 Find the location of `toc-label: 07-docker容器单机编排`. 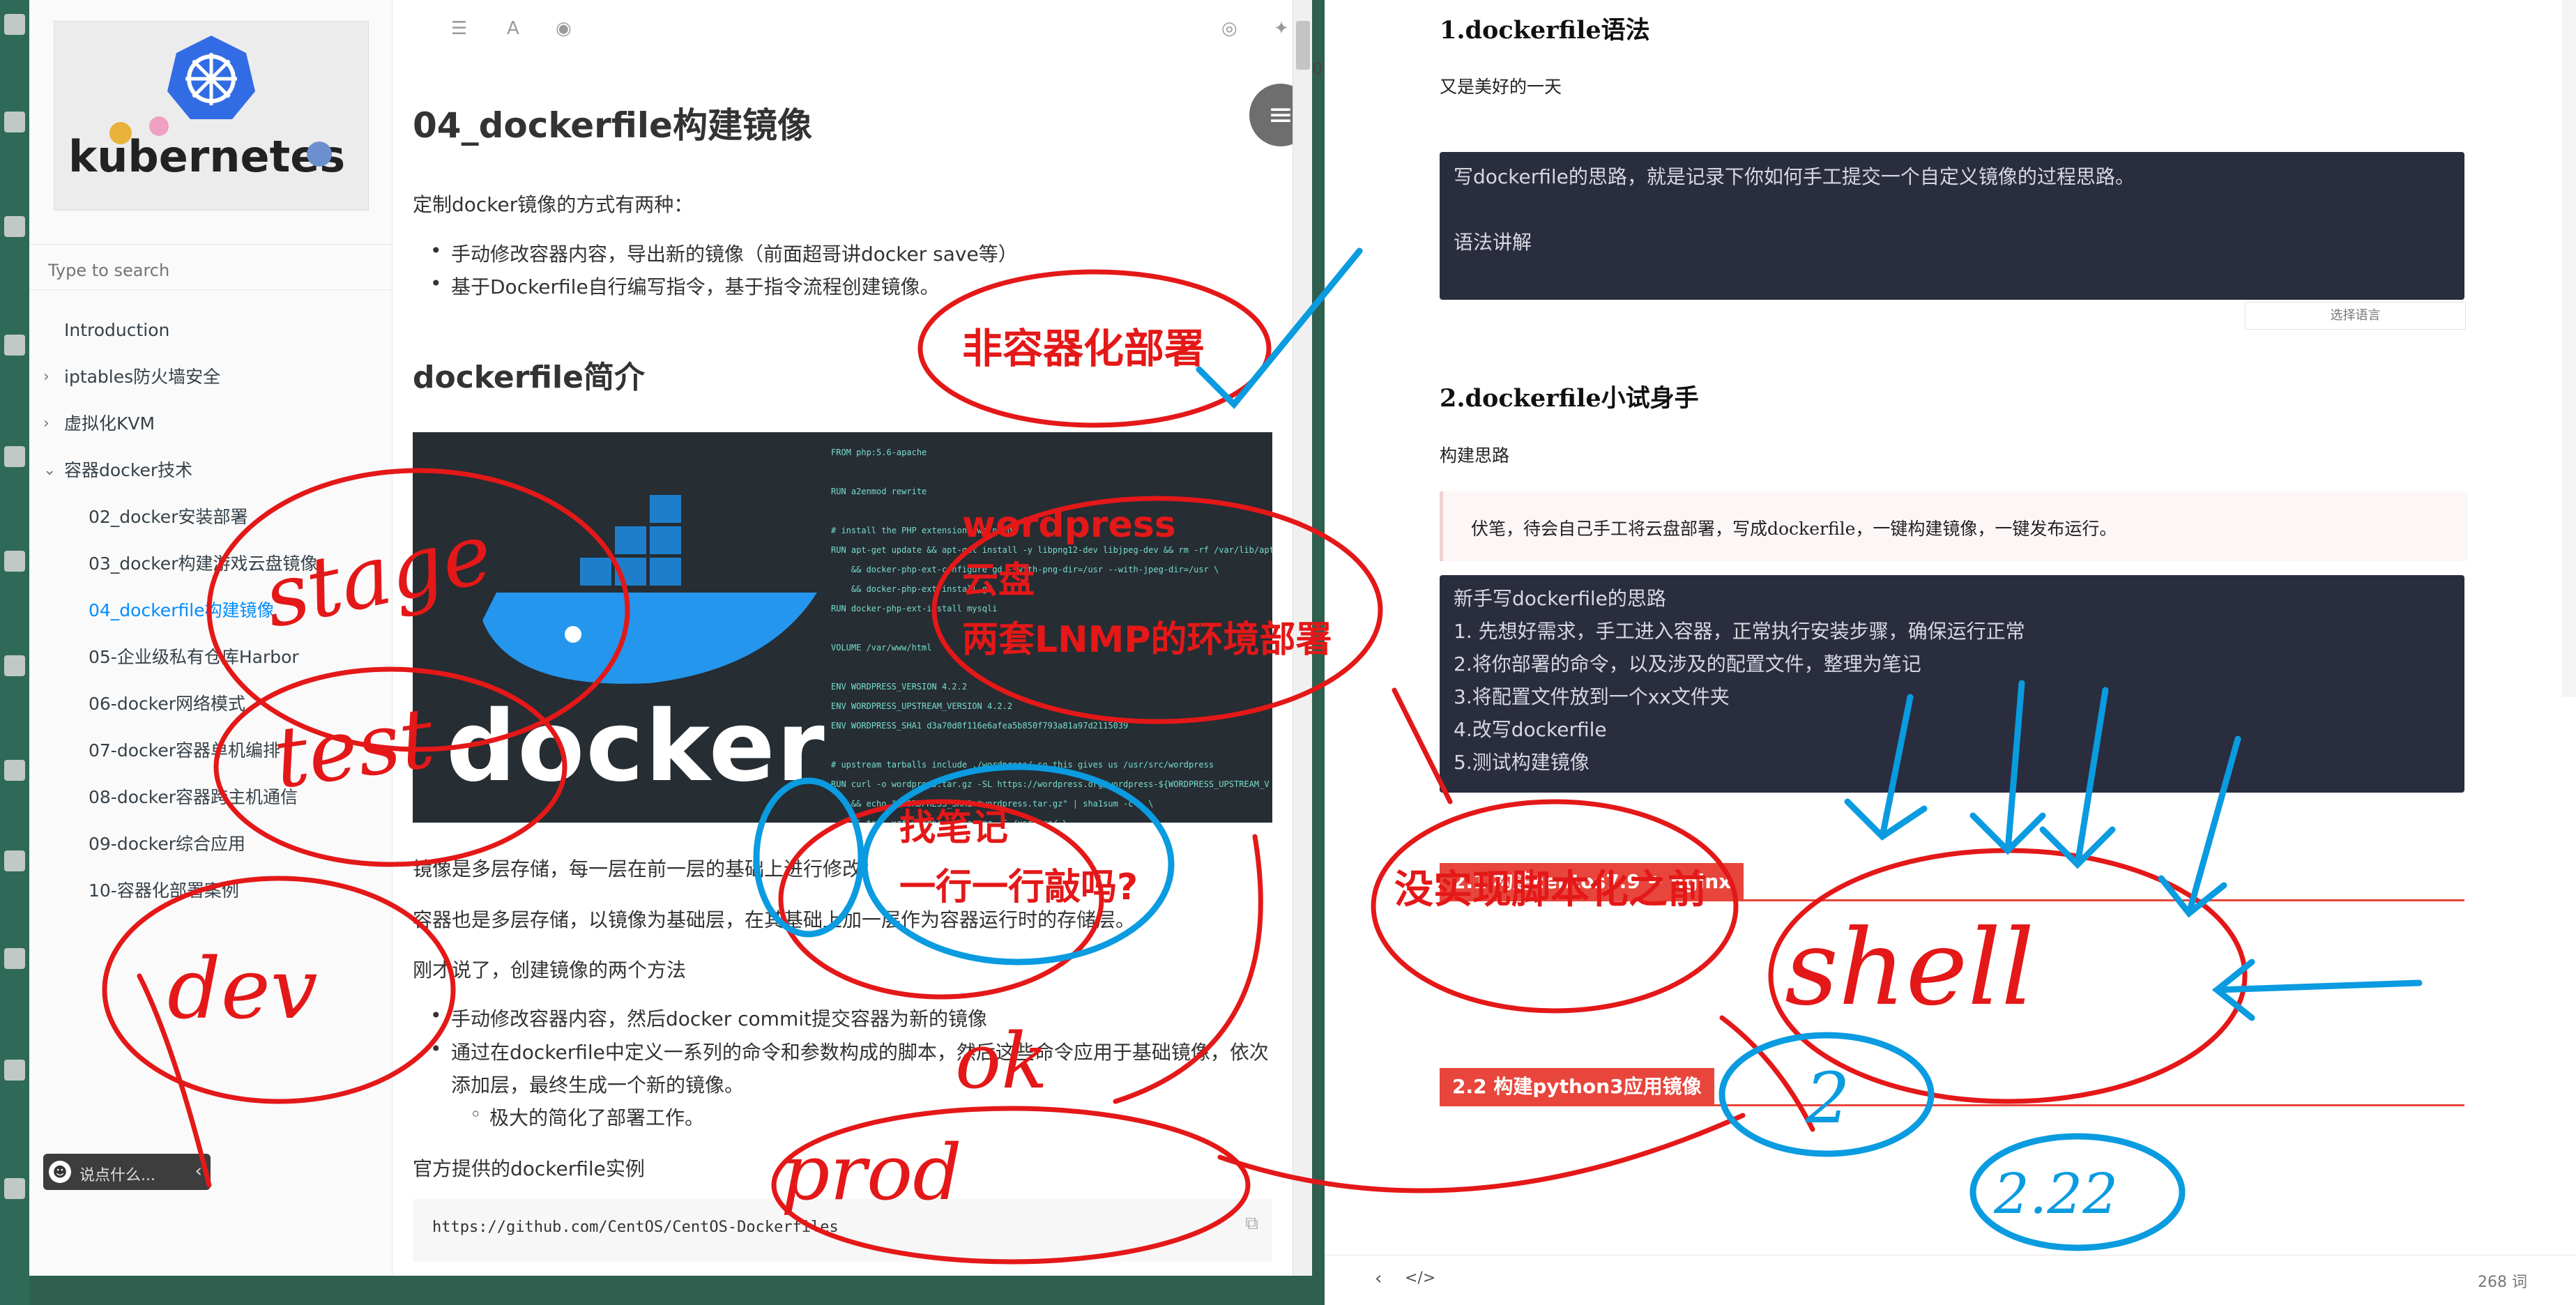

toc-label: 07-docker容器单机编排 is located at coordinates (185, 750).